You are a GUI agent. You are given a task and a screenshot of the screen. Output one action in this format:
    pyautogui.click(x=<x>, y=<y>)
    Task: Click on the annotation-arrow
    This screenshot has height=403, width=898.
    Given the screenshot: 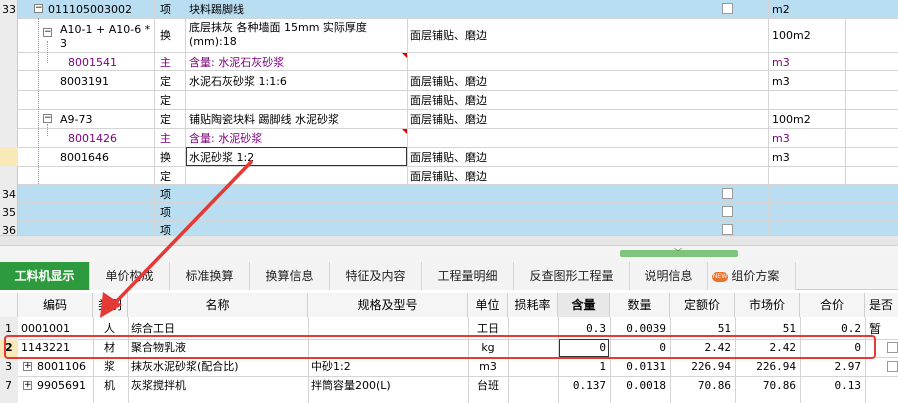 What is the action you would take?
    pyautogui.click(x=176, y=239)
    